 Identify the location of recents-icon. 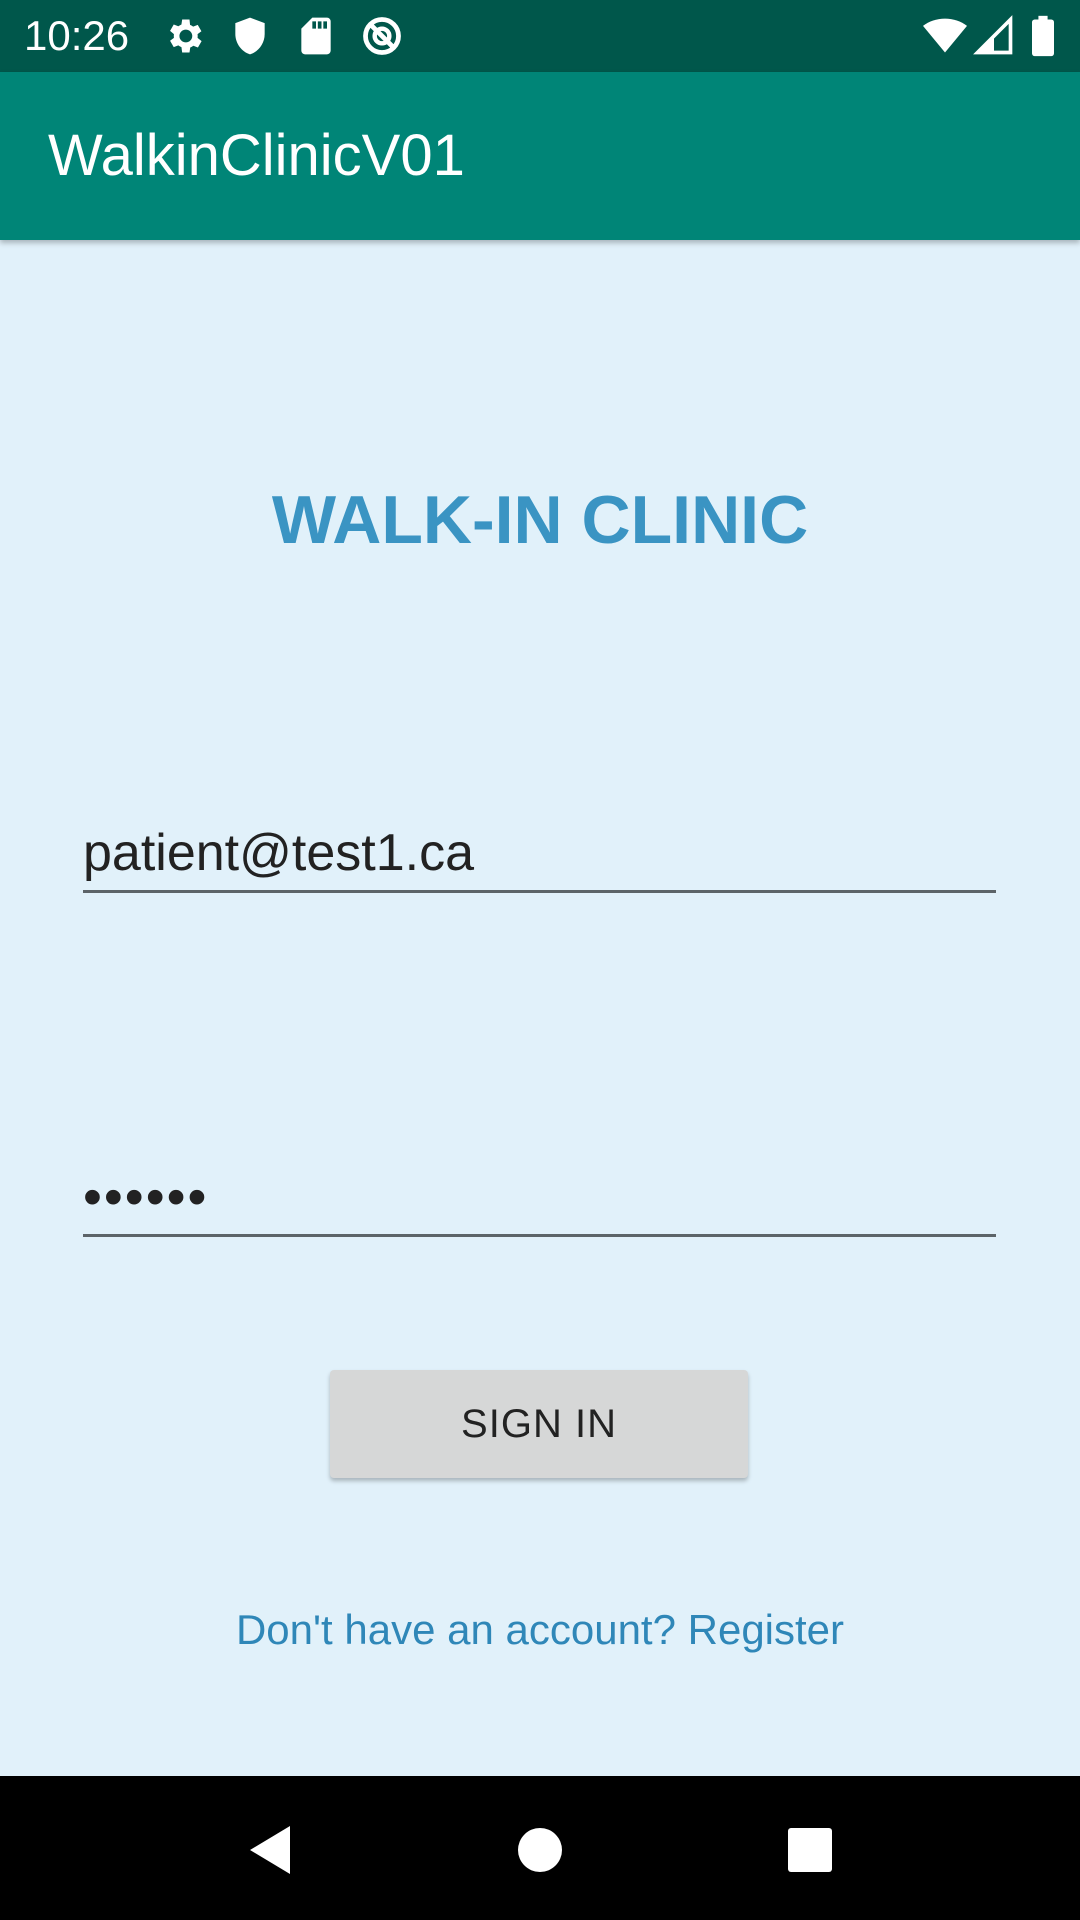
(810, 1848).